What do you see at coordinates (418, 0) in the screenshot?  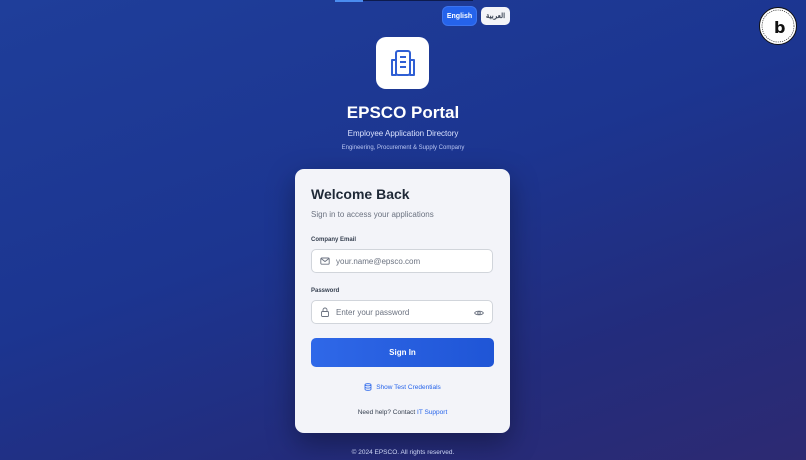 I see `top-progress-track` at bounding box center [418, 0].